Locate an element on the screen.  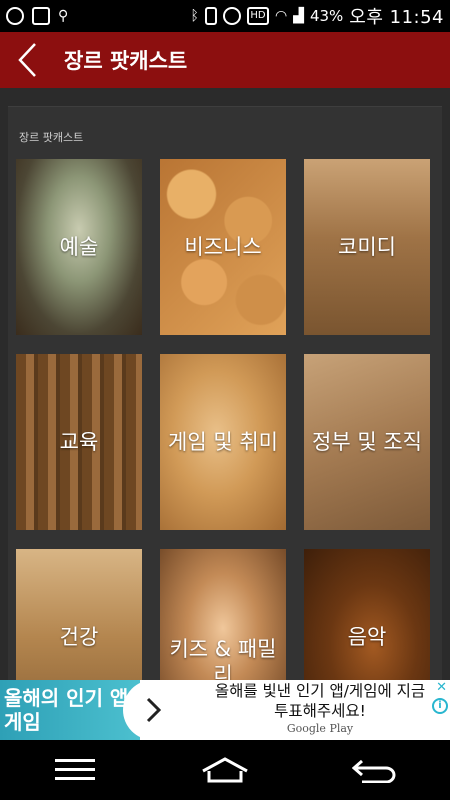
plus-icon is located at coordinates (41, 16).